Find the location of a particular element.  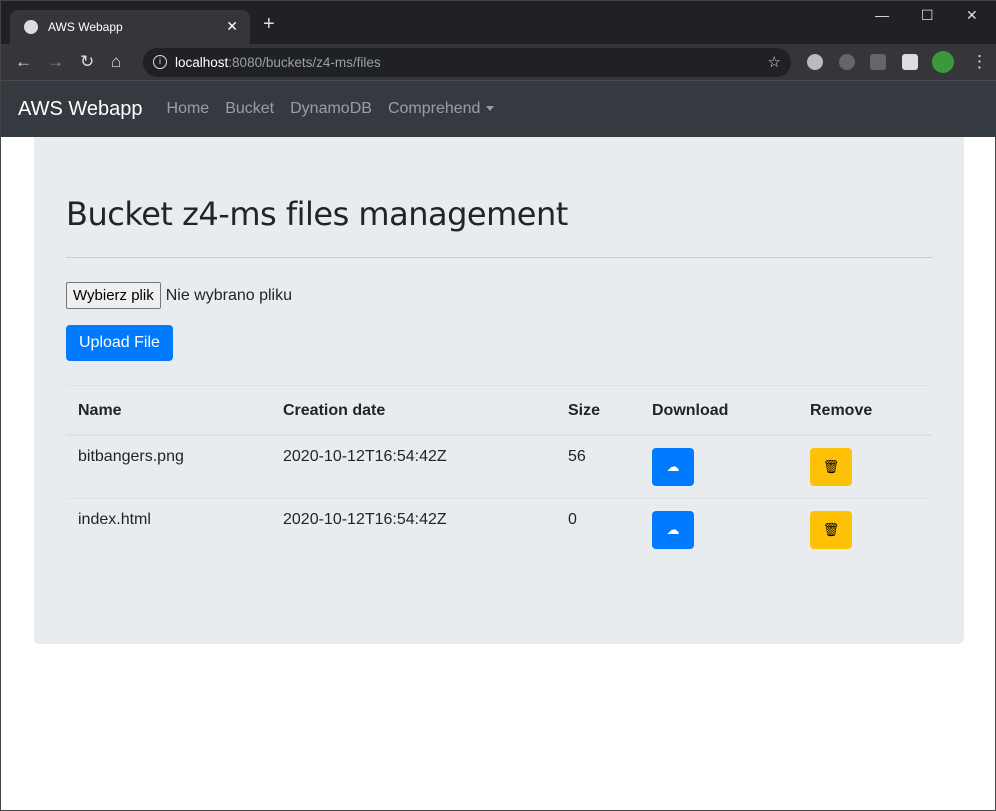

tab-title: AWS Webapp is located at coordinates (85, 27).